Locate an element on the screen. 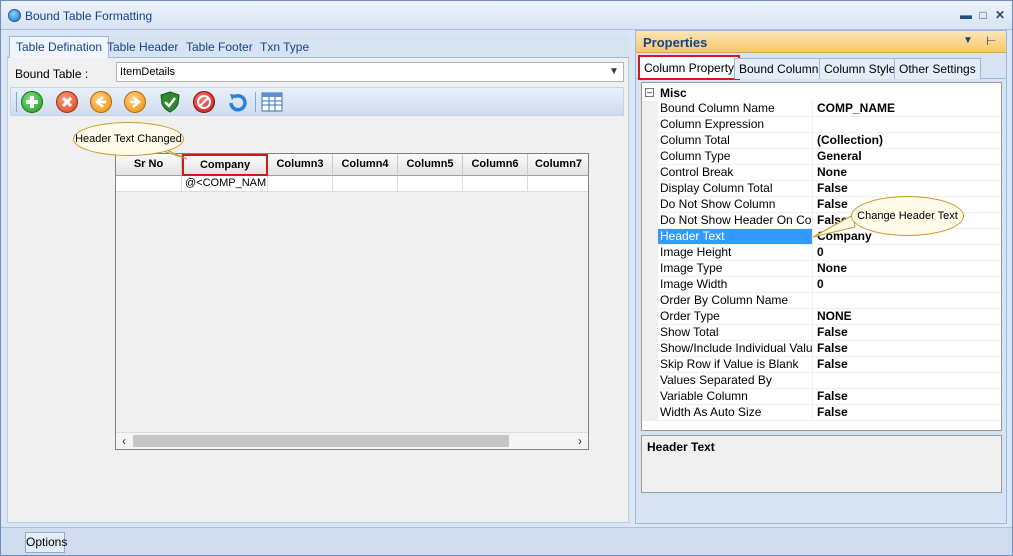 The height and width of the screenshot is (556, 1013). property-name: Values Separated By is located at coordinates (735, 381).